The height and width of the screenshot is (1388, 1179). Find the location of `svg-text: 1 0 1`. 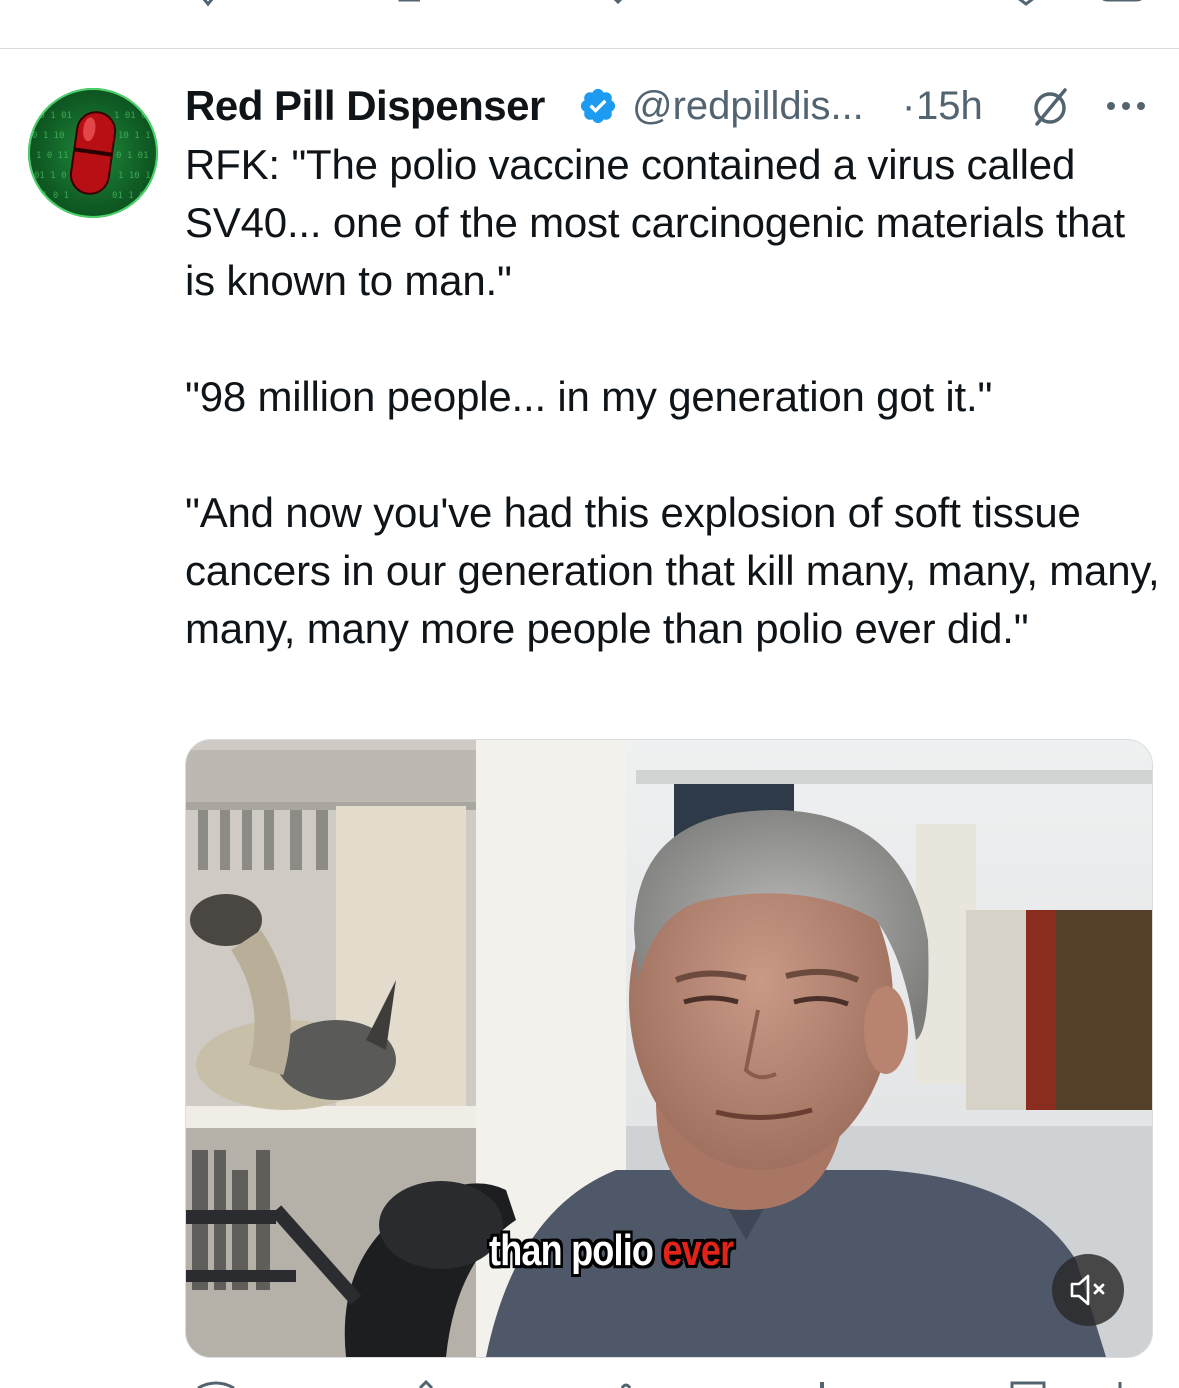

svg-text: 1 0 1 is located at coordinates (55, 196).